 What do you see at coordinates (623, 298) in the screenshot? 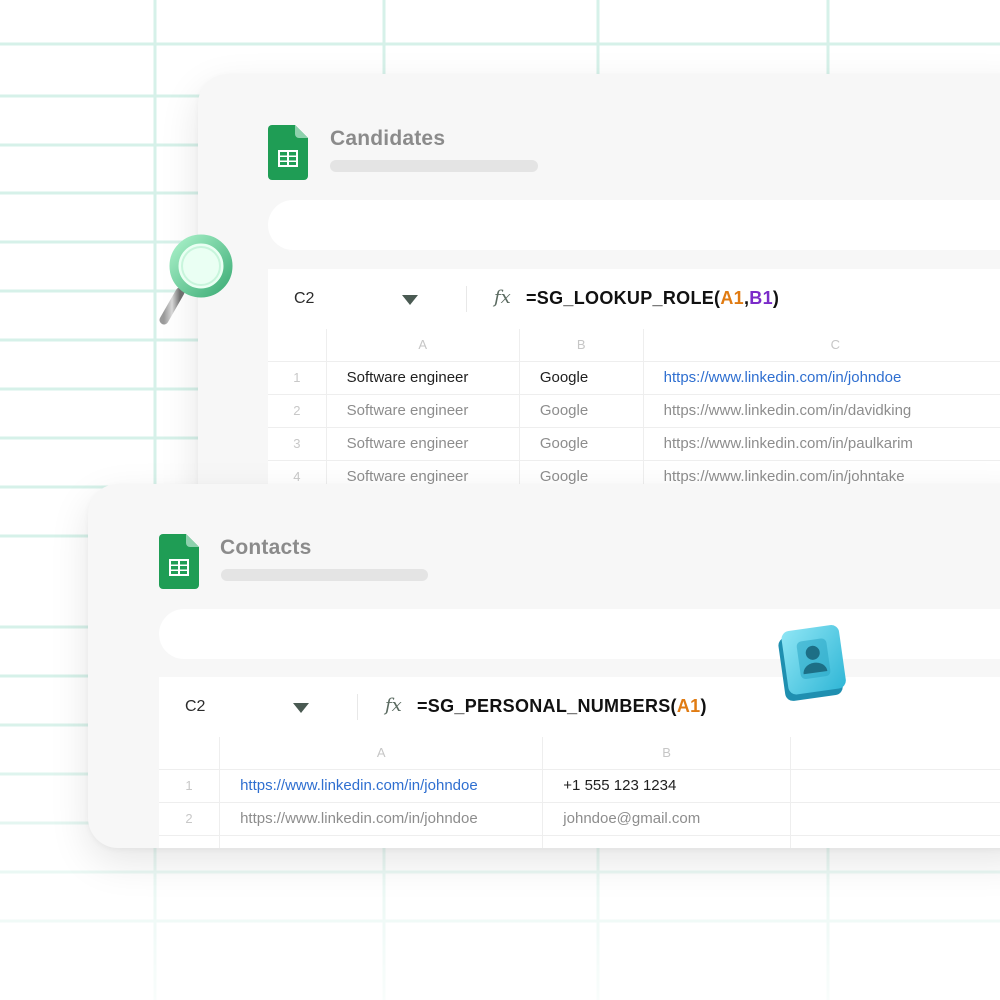
I see `formula-prefix: =SG_LOOKUP_ROLE(` at bounding box center [623, 298].